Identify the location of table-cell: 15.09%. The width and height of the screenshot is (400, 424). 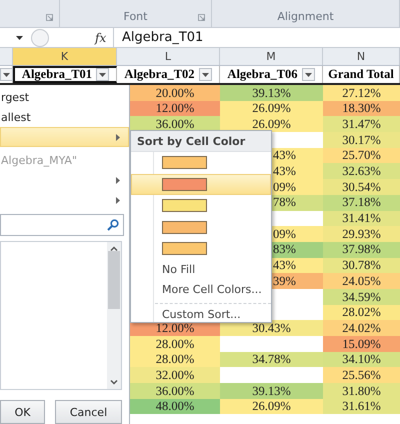
(361, 344).